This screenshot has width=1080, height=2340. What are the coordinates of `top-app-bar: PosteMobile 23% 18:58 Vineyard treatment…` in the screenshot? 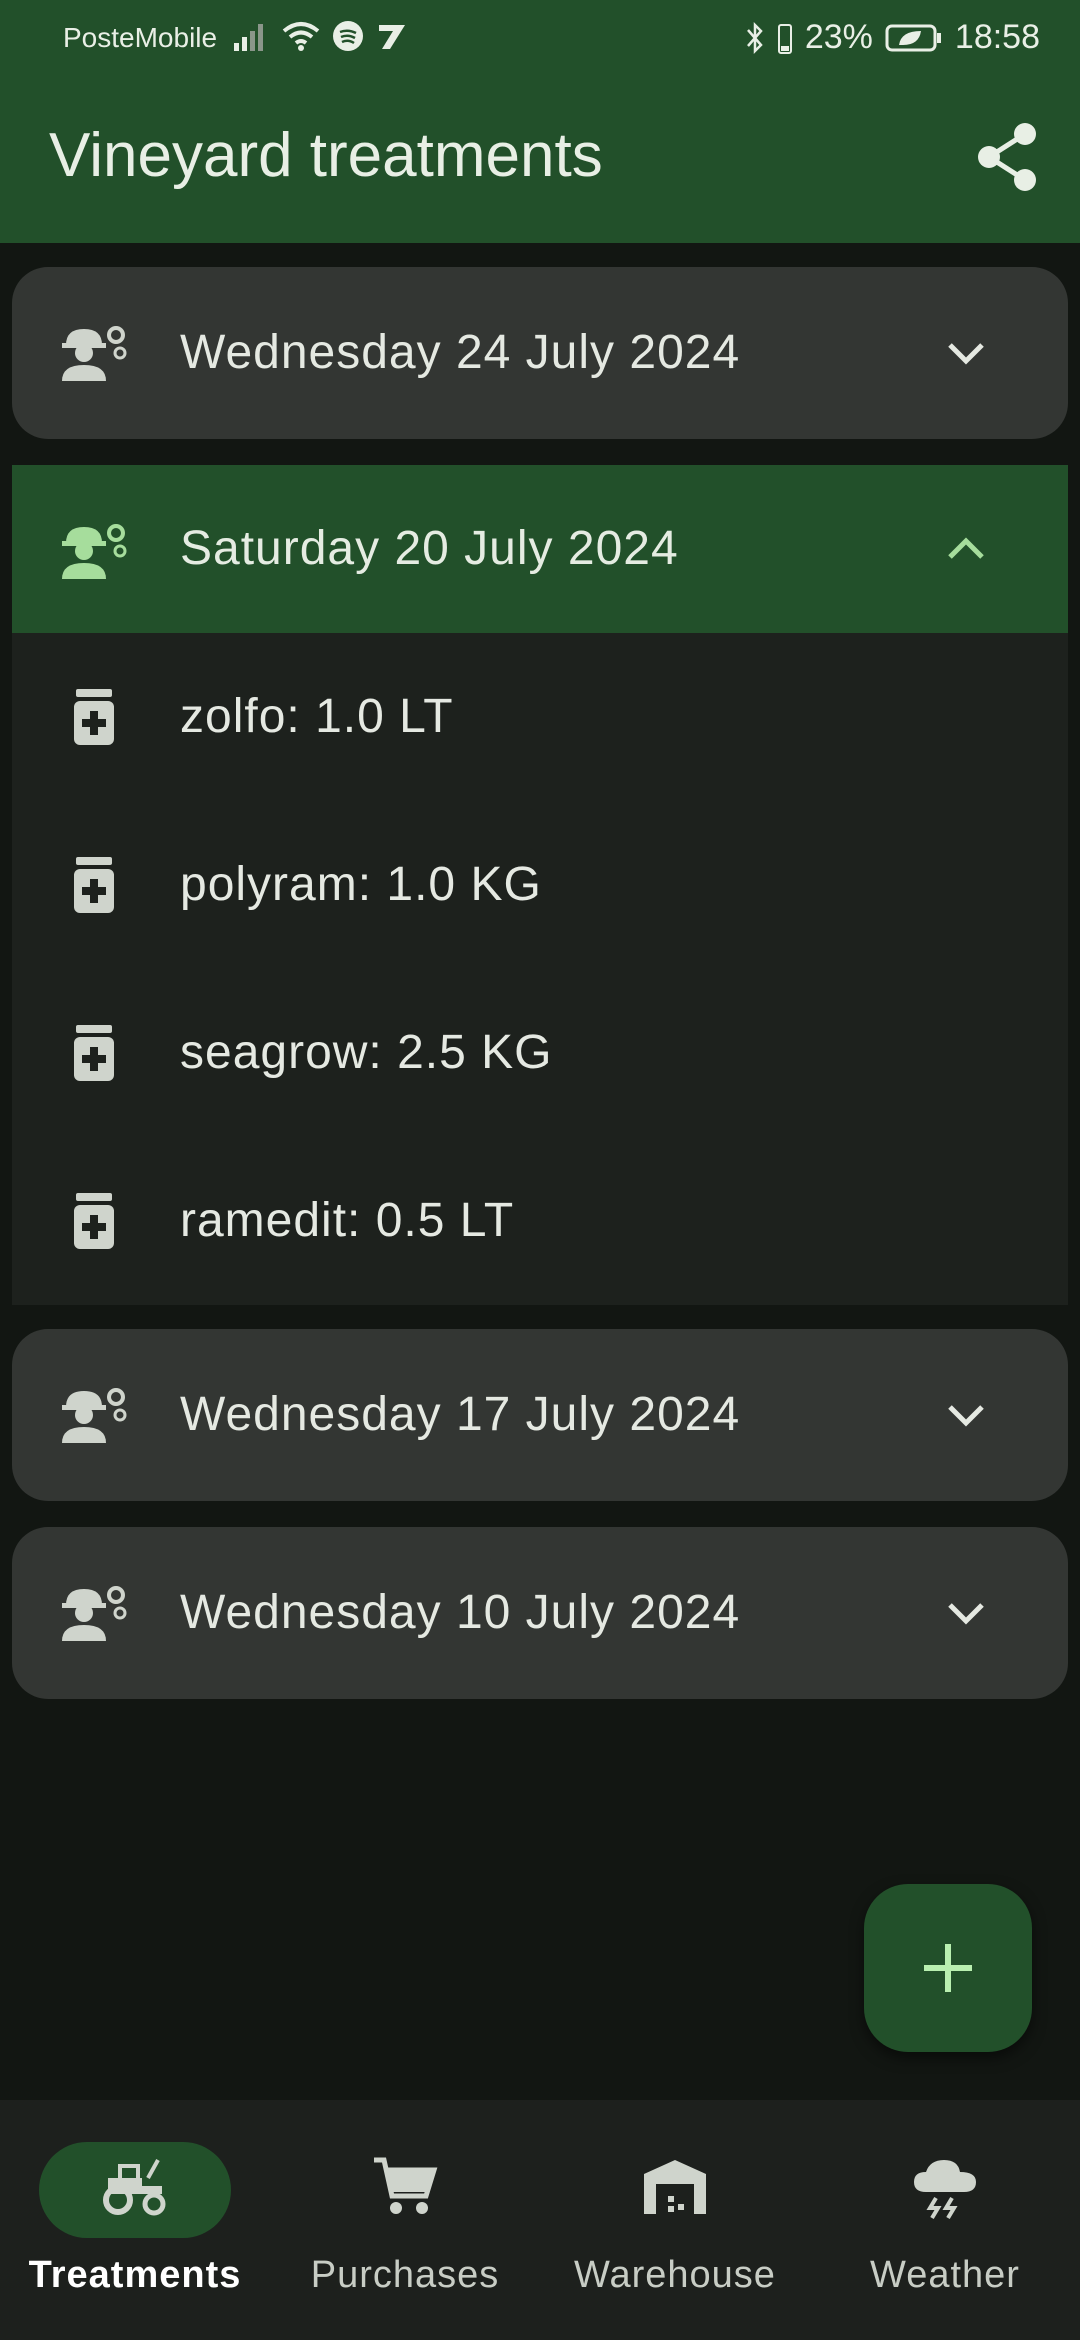 It's located at (540, 121).